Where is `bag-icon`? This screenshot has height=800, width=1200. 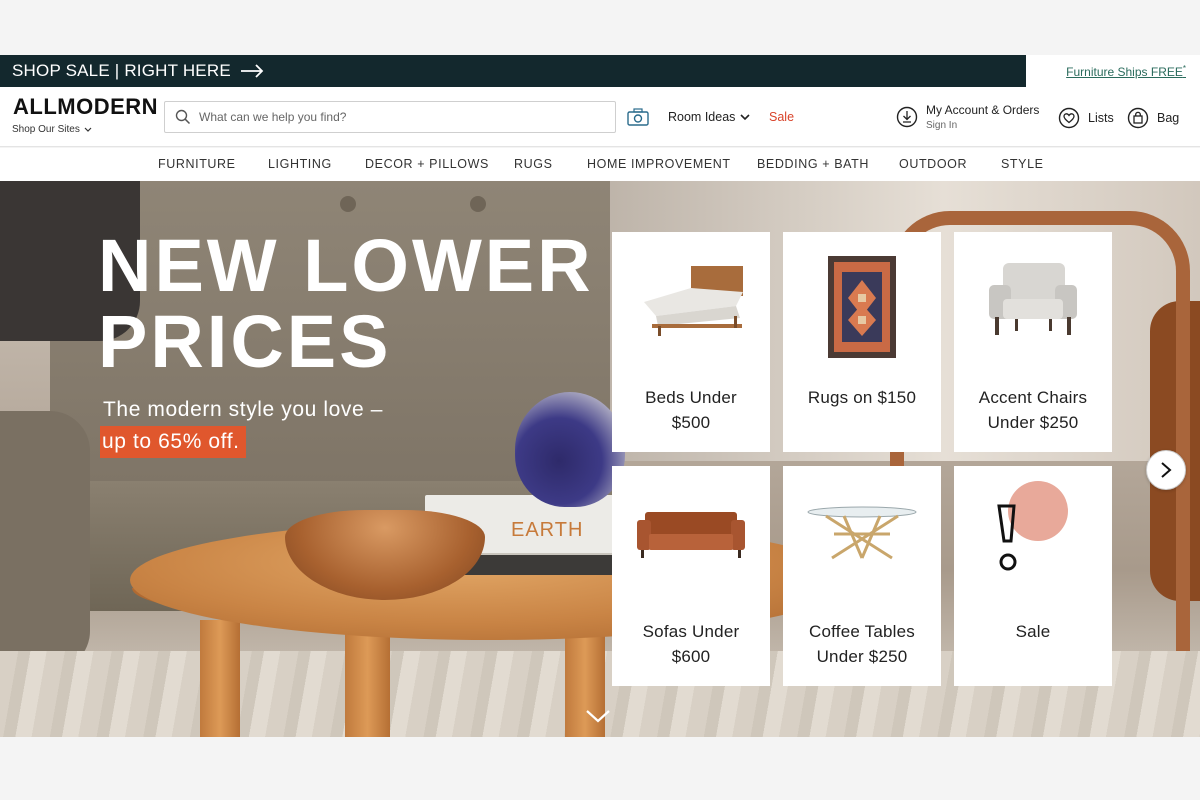 bag-icon is located at coordinates (1138, 118).